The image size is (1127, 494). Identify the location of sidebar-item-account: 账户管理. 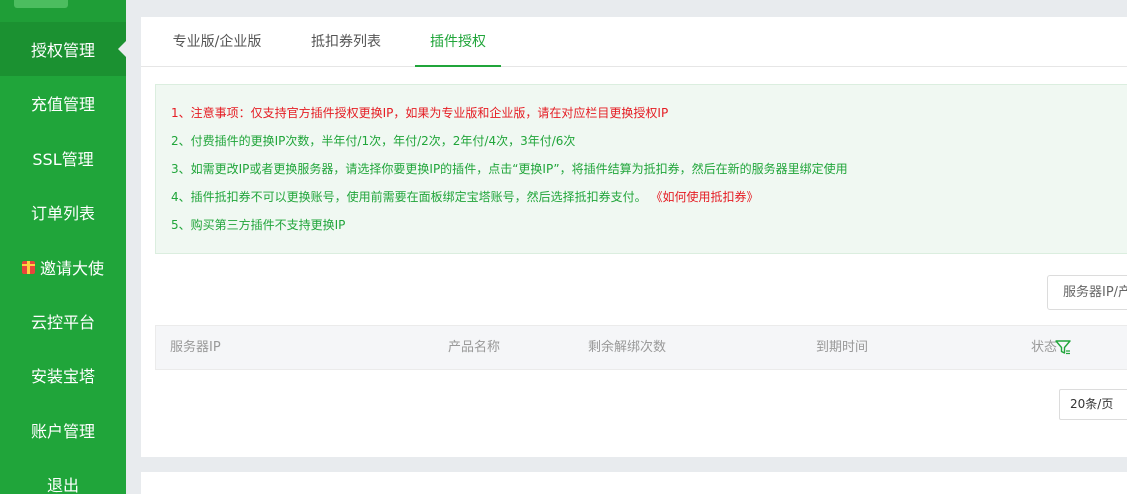
(63, 430).